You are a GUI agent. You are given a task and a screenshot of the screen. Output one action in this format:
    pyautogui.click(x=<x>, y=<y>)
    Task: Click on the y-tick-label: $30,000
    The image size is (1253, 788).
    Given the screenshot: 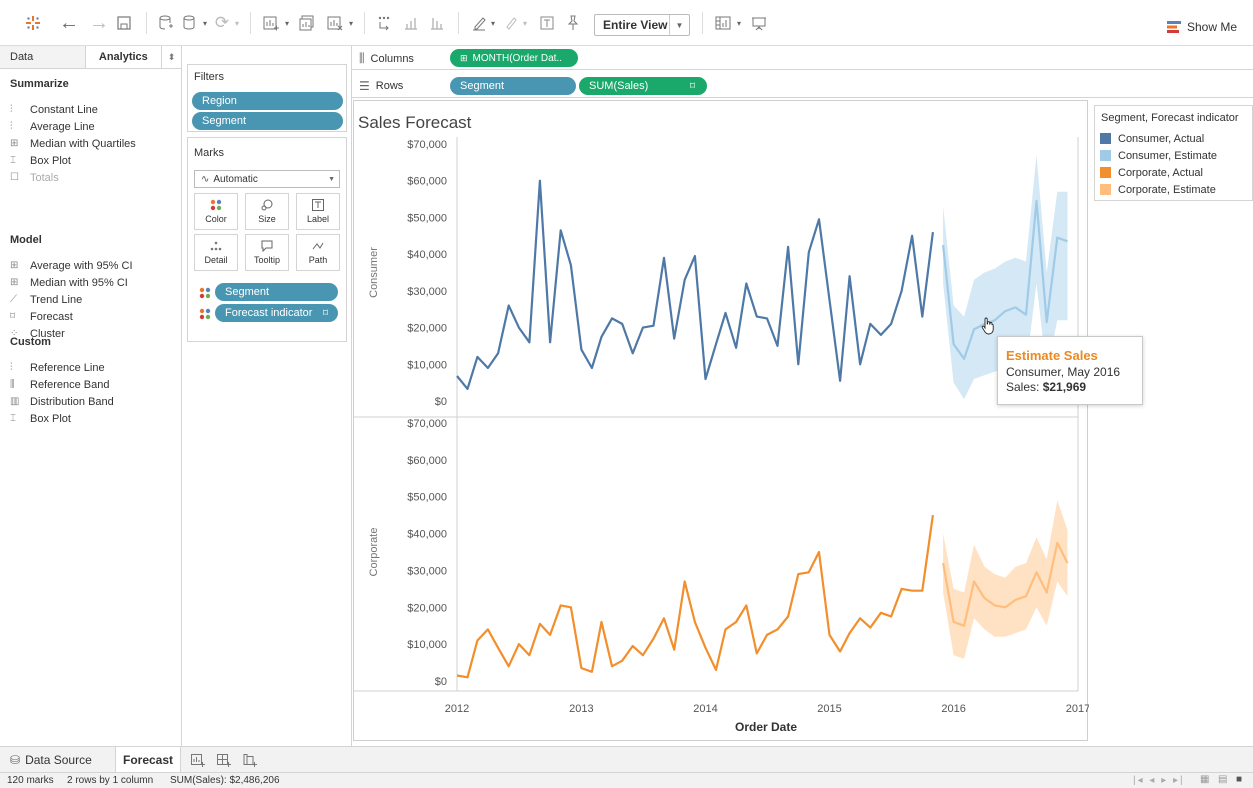 What is the action you would take?
    pyautogui.click(x=427, y=292)
    